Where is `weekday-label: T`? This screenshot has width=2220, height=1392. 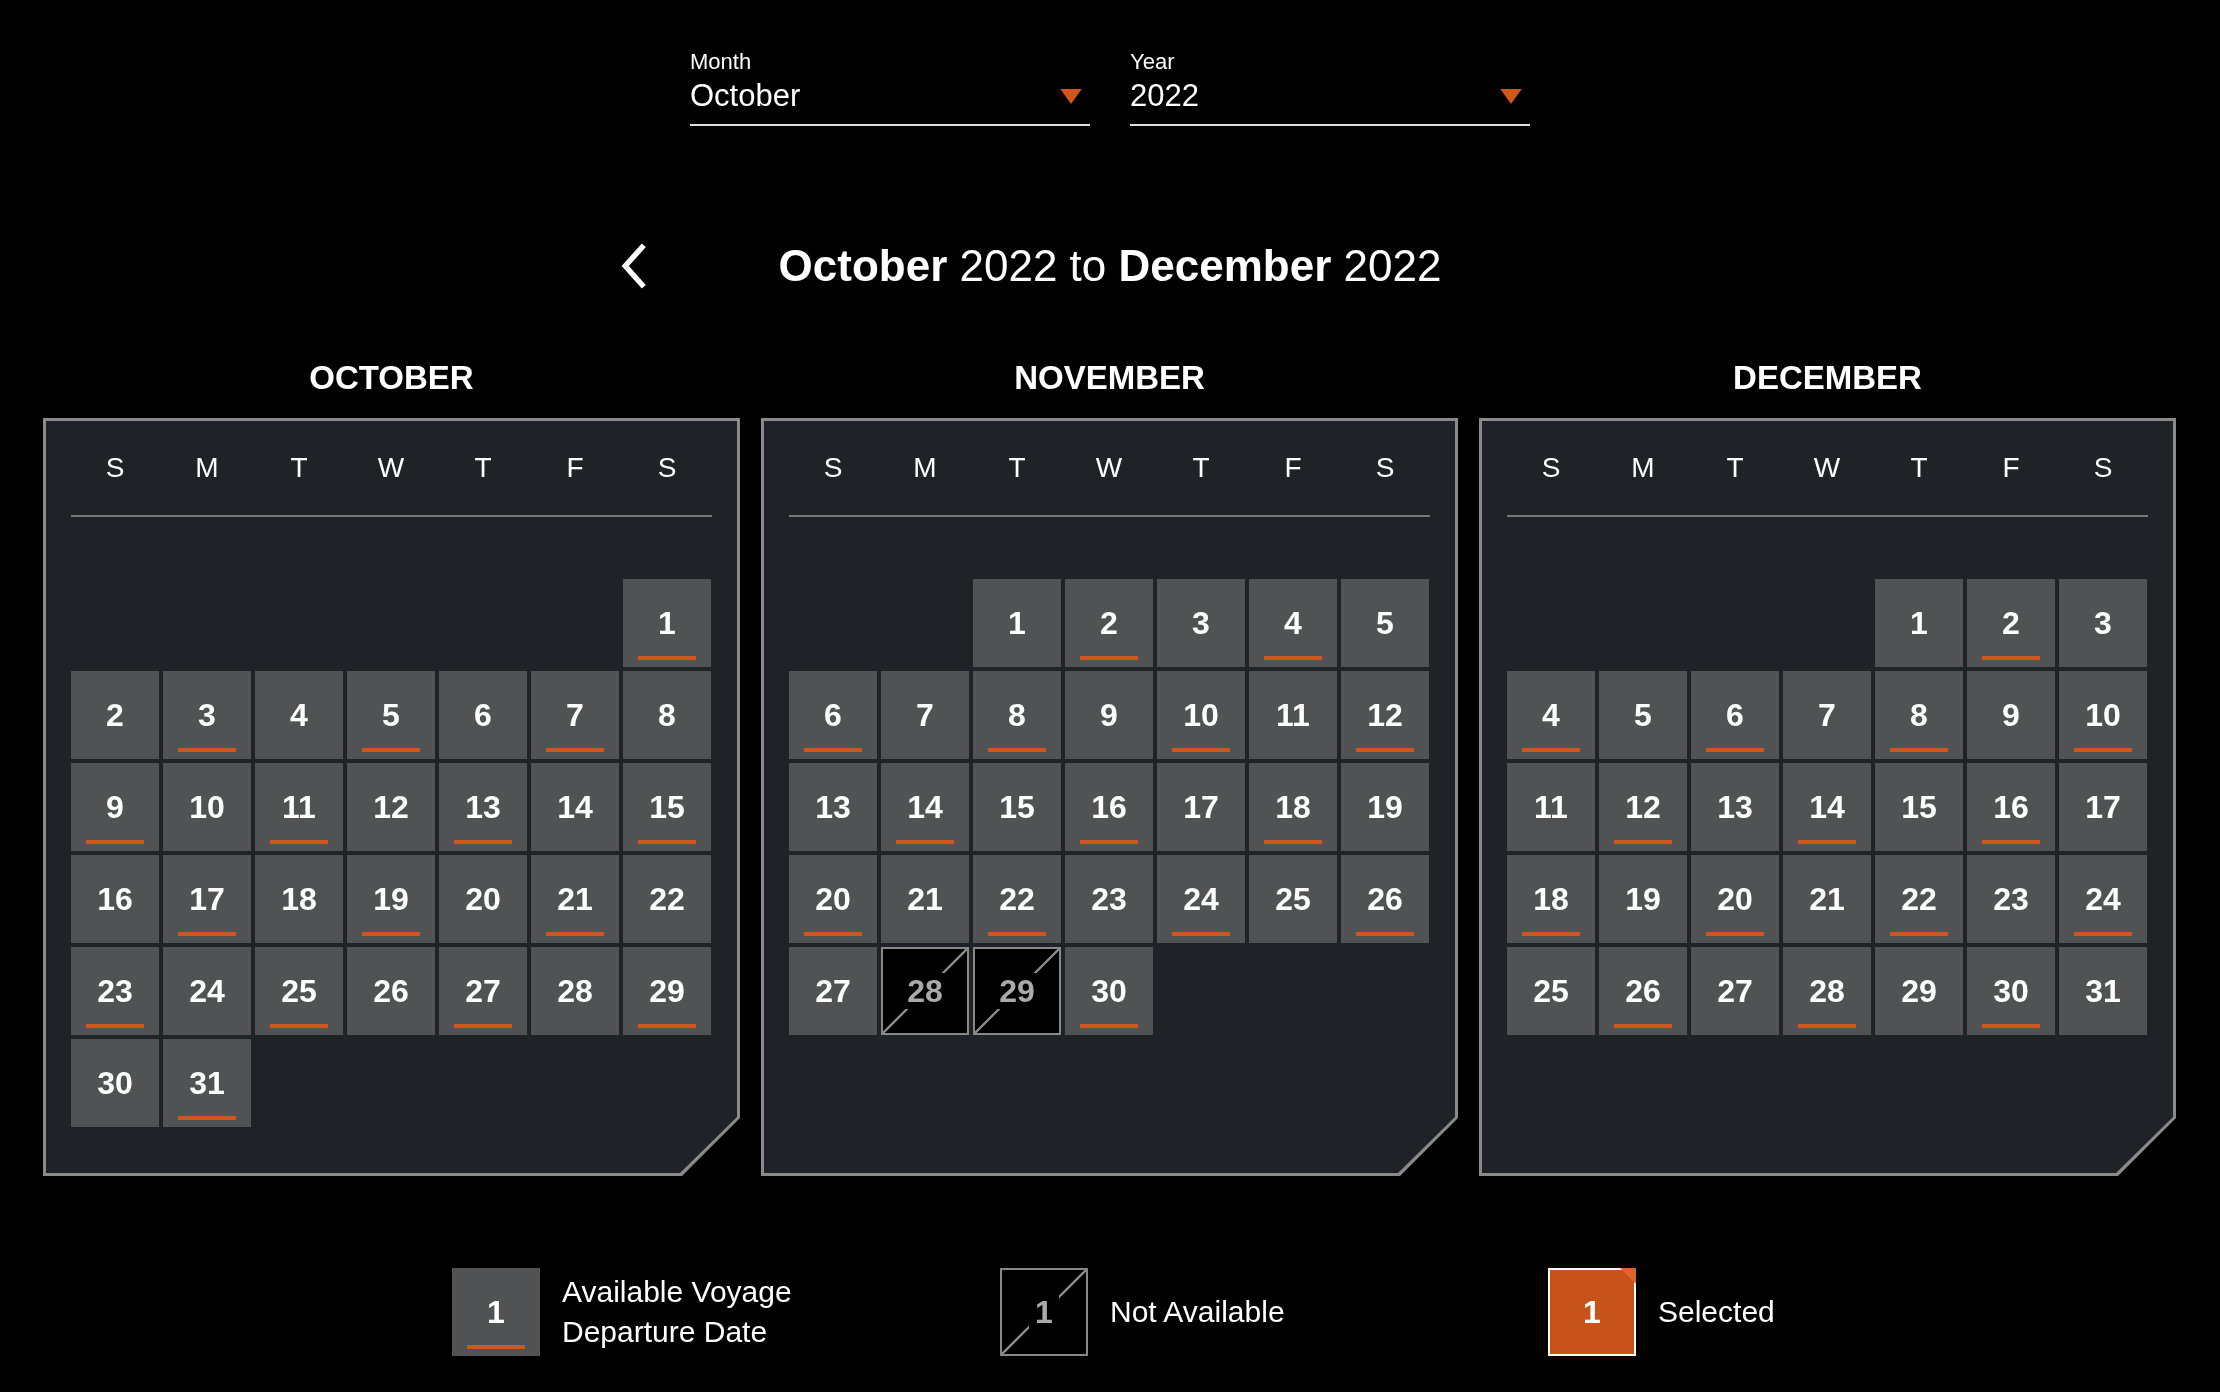
weekday-label: T is located at coordinates (483, 468).